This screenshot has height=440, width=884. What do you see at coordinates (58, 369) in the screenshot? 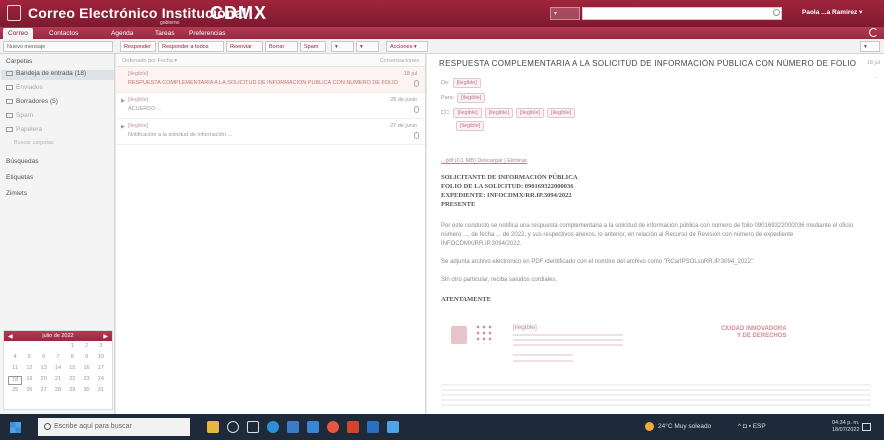
I see `calendar-day: 14` at bounding box center [58, 369].